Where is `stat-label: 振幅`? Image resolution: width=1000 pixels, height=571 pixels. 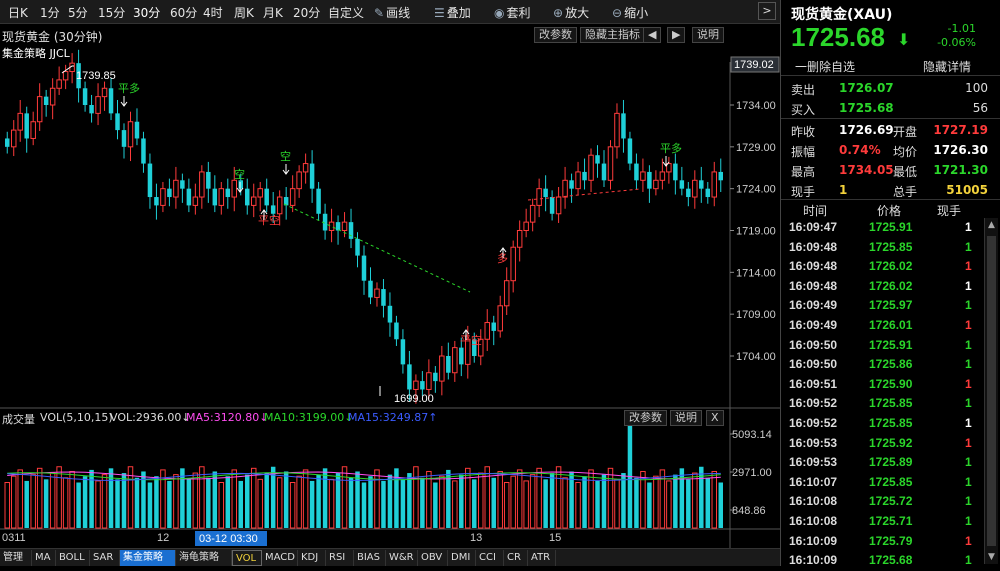 stat-label: 振幅 is located at coordinates (803, 152).